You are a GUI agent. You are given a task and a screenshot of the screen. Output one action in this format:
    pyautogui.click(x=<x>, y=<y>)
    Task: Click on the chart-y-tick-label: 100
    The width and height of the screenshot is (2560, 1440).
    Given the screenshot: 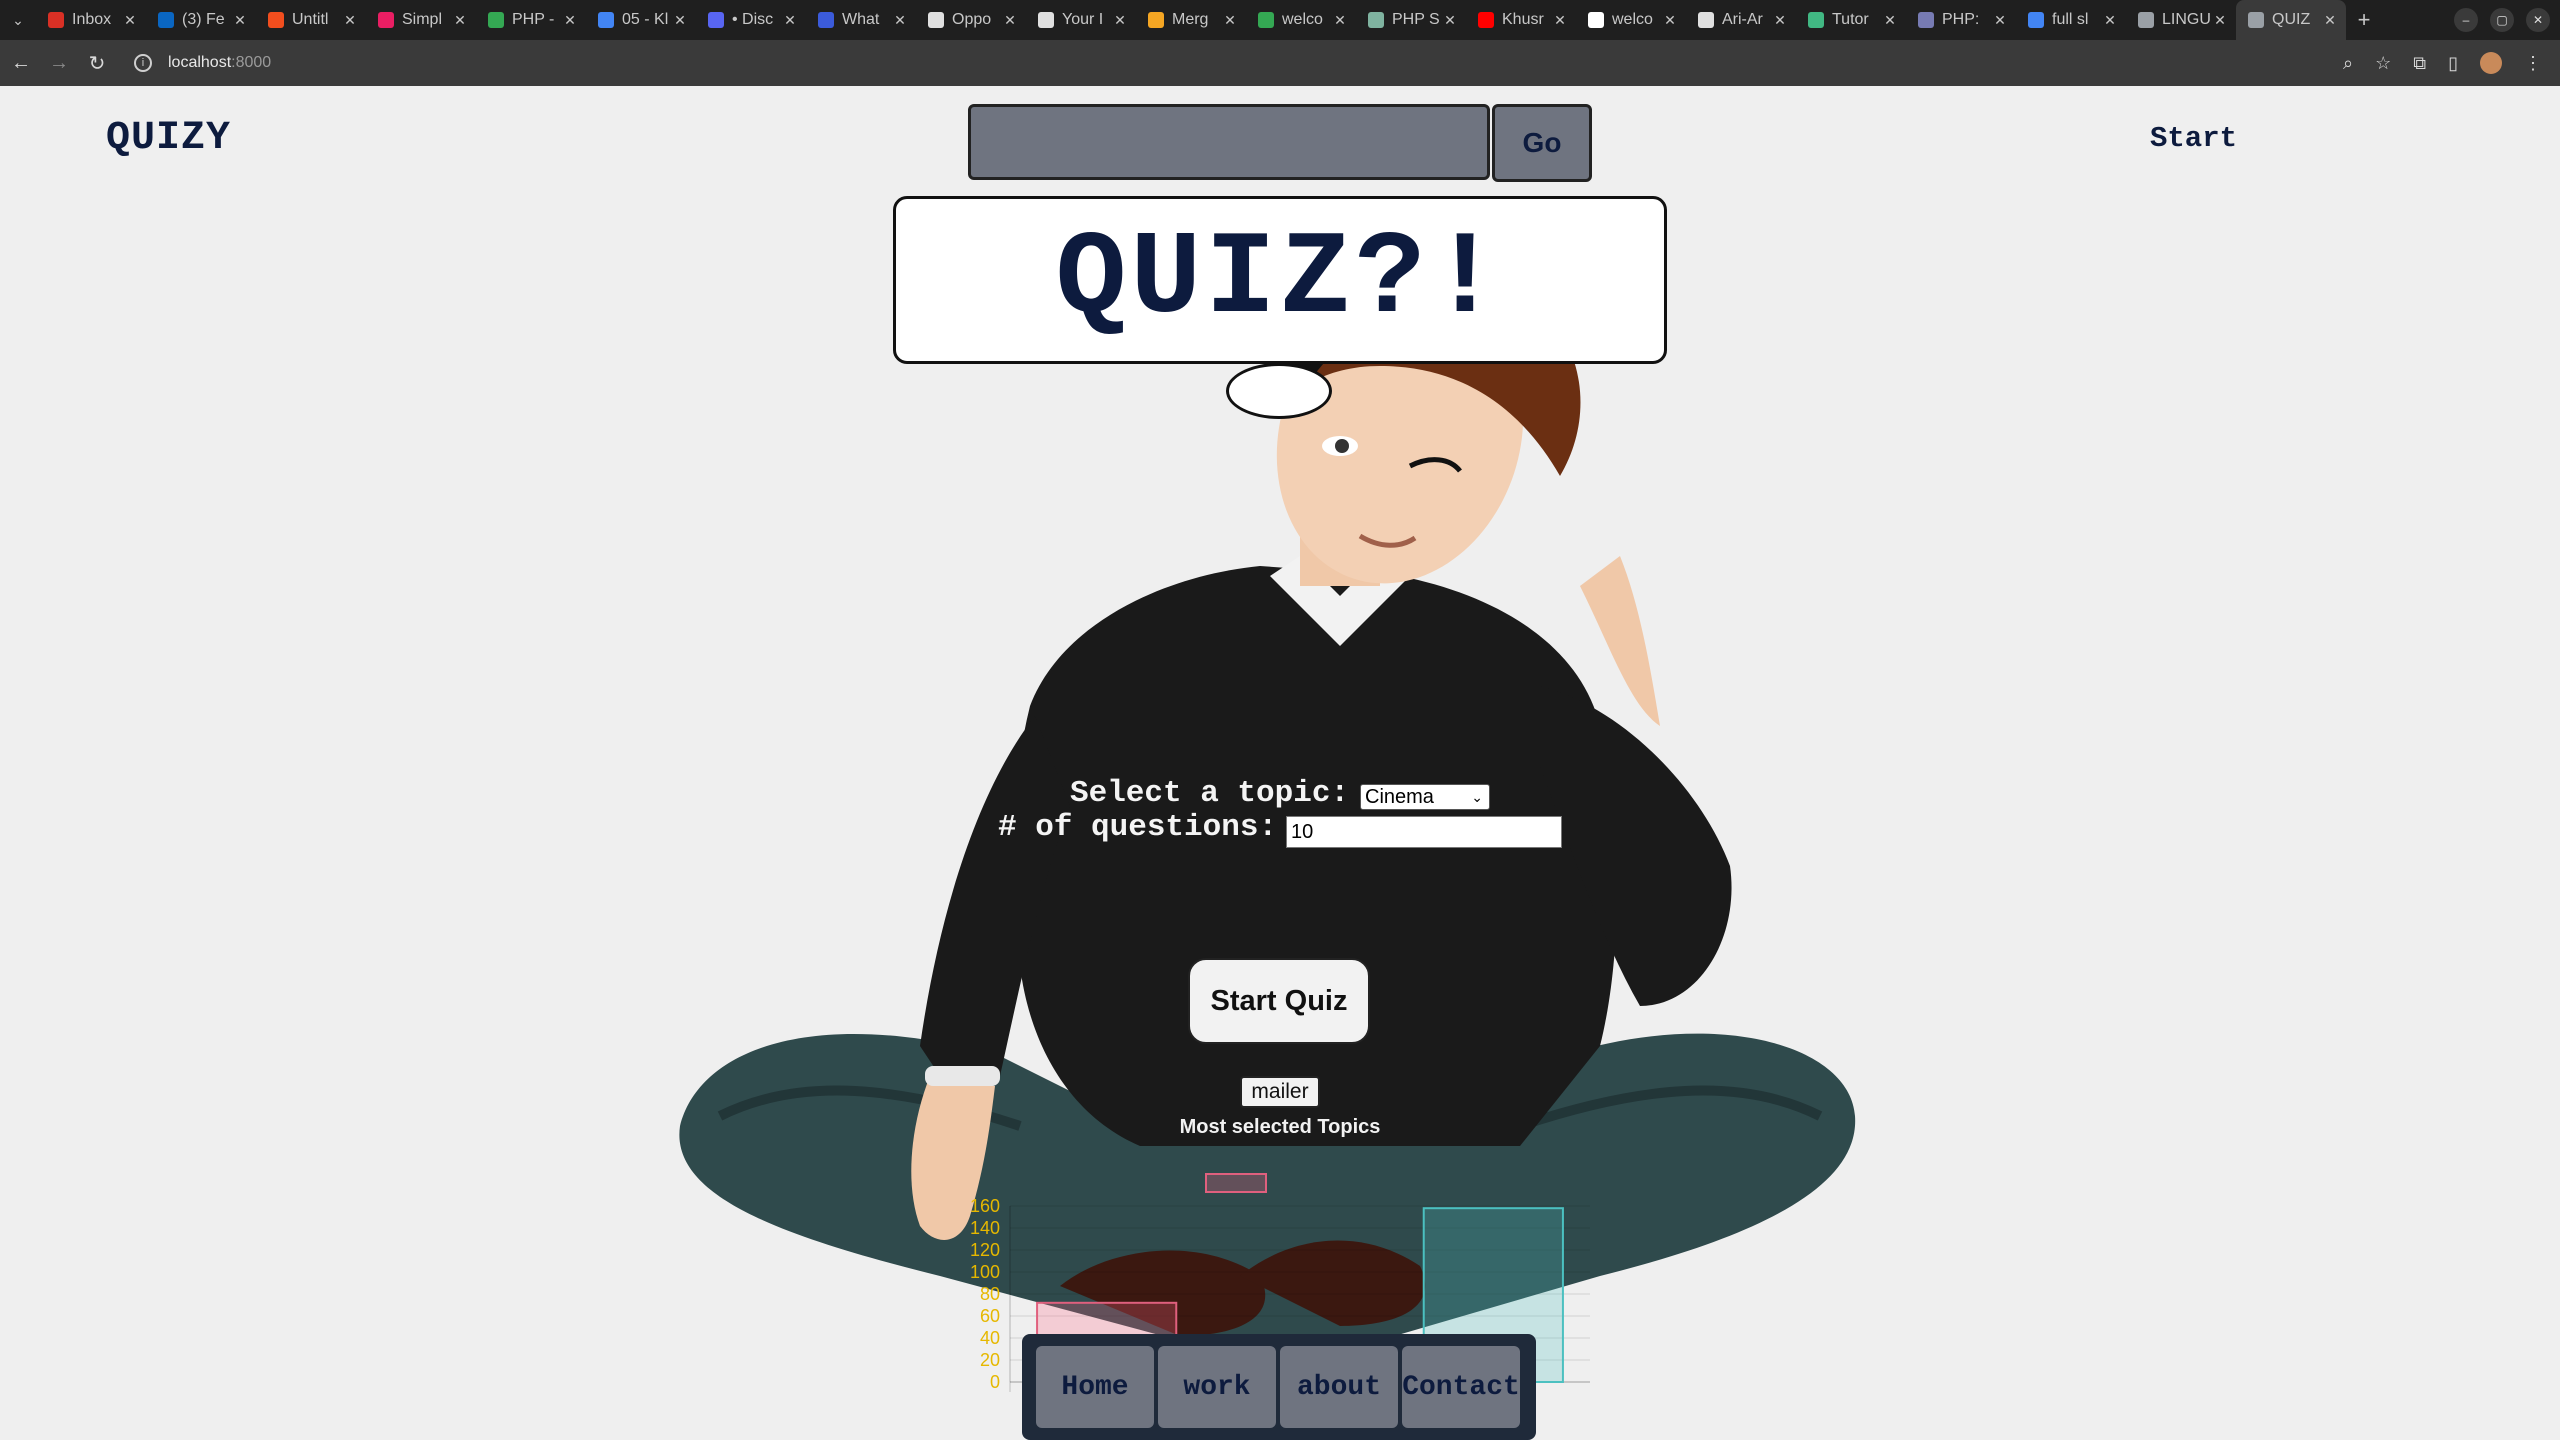 What is the action you would take?
    pyautogui.click(x=985, y=1272)
    